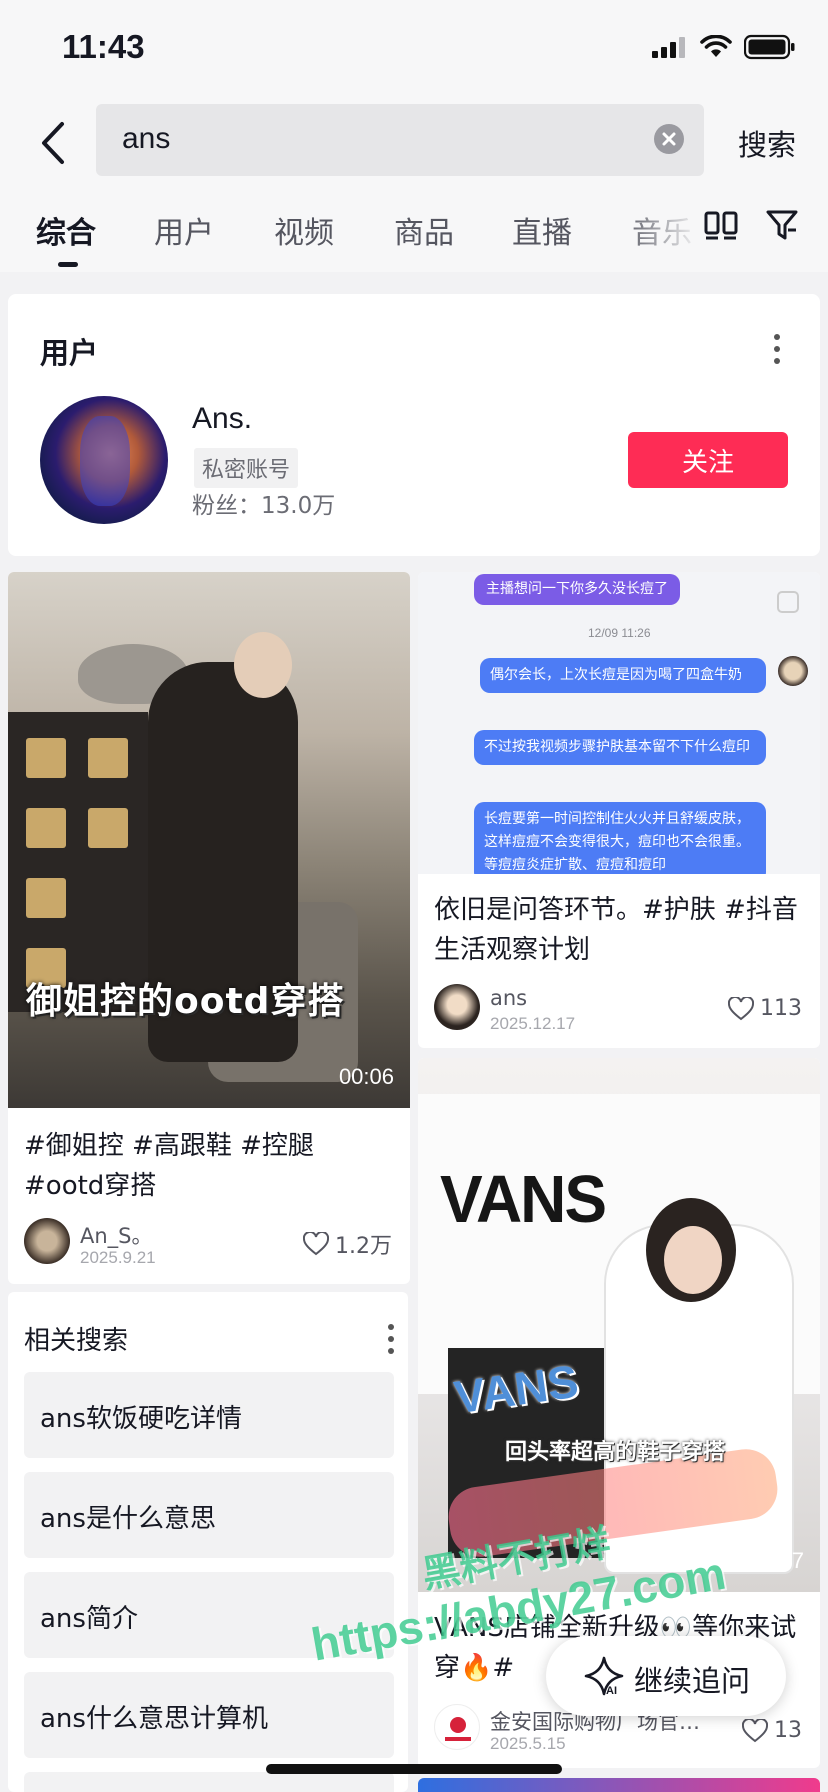  Describe the element at coordinates (772, 1730) in the screenshot. I see `like-count: 13` at that location.